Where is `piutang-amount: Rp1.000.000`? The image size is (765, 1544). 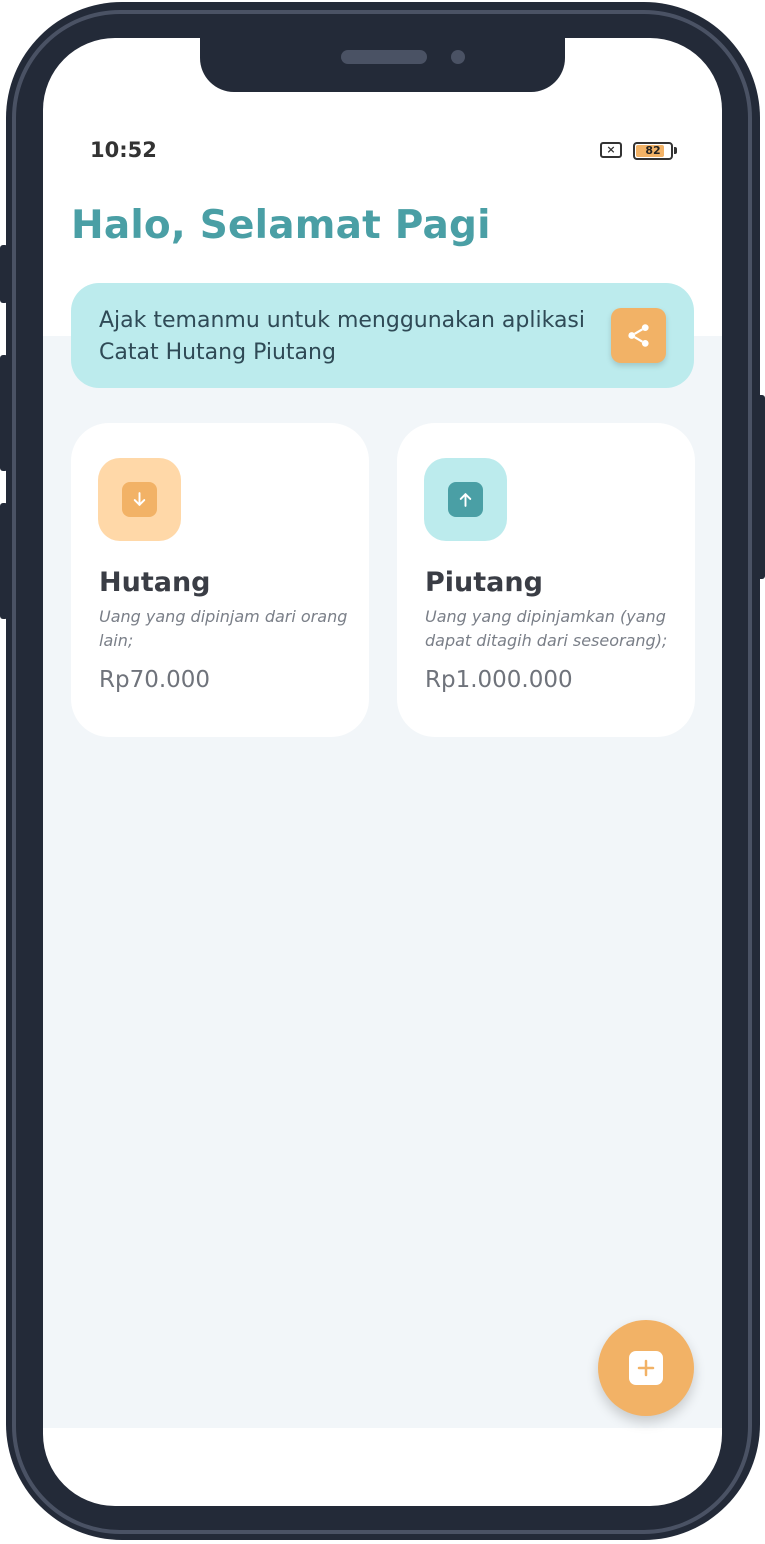
piutang-amount: Rp1.000.000 is located at coordinates (499, 680).